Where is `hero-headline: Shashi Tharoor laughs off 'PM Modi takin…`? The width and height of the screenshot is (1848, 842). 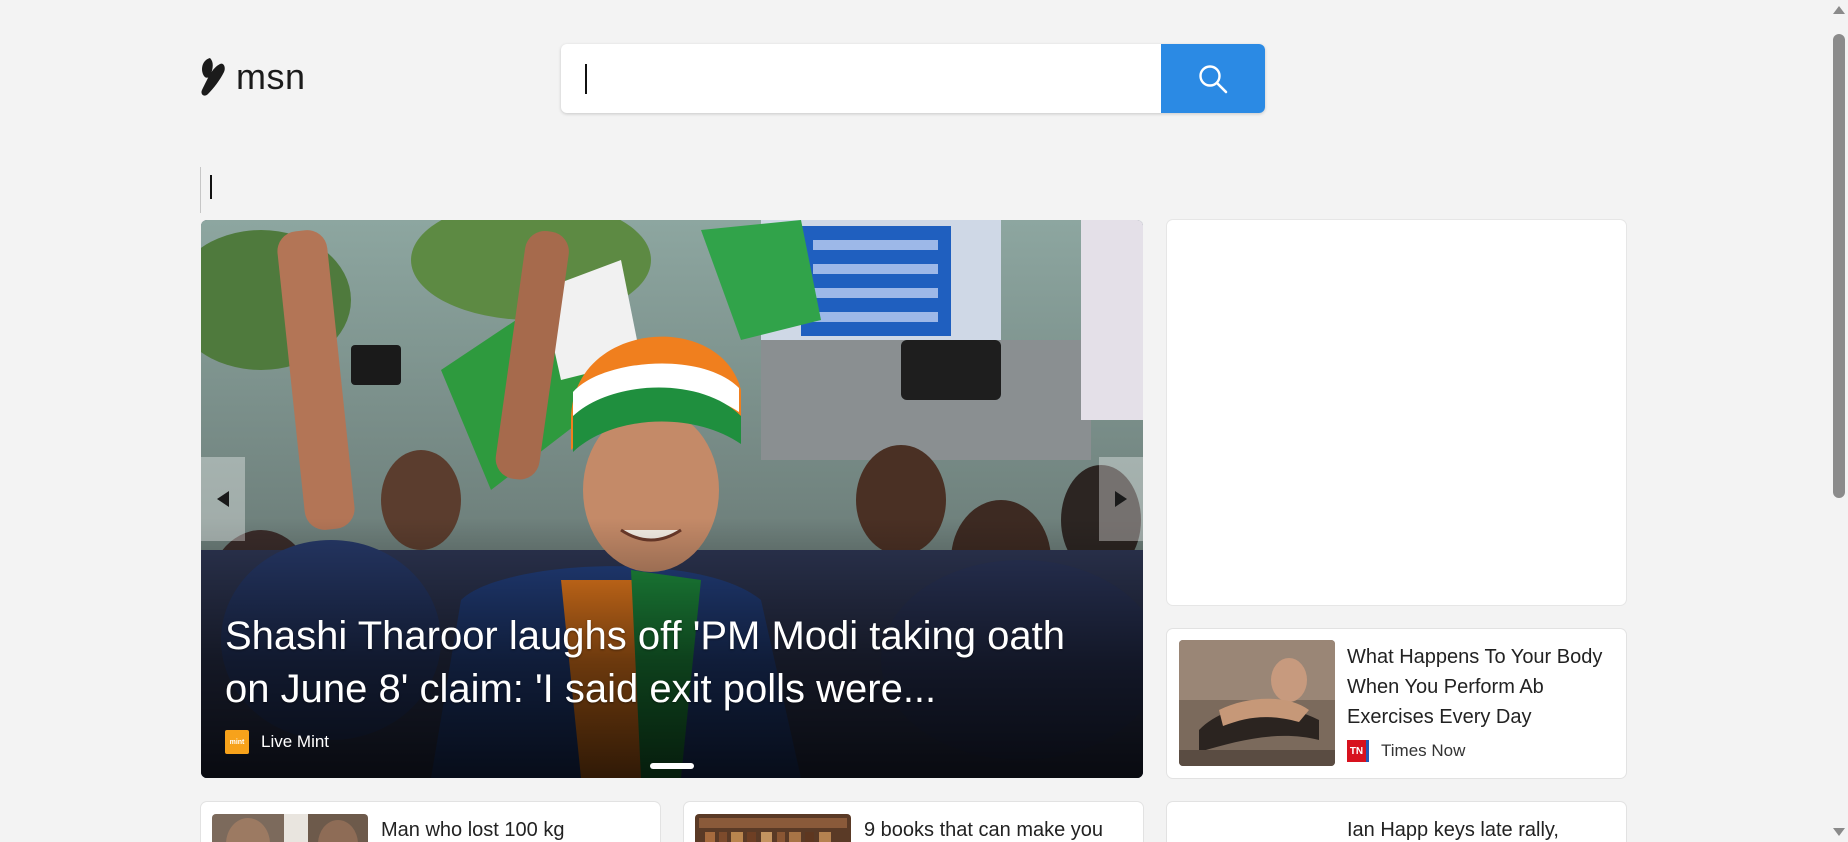 hero-headline: Shashi Tharoor laughs off 'PM Modi takin… is located at coordinates (664, 663).